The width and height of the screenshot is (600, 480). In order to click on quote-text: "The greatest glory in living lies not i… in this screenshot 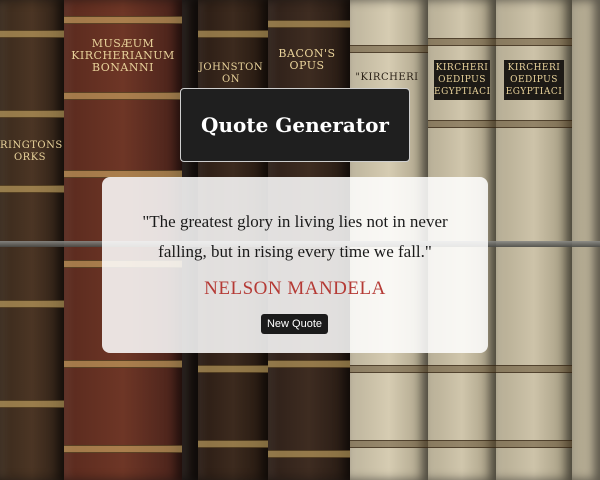, I will do `click(295, 236)`.